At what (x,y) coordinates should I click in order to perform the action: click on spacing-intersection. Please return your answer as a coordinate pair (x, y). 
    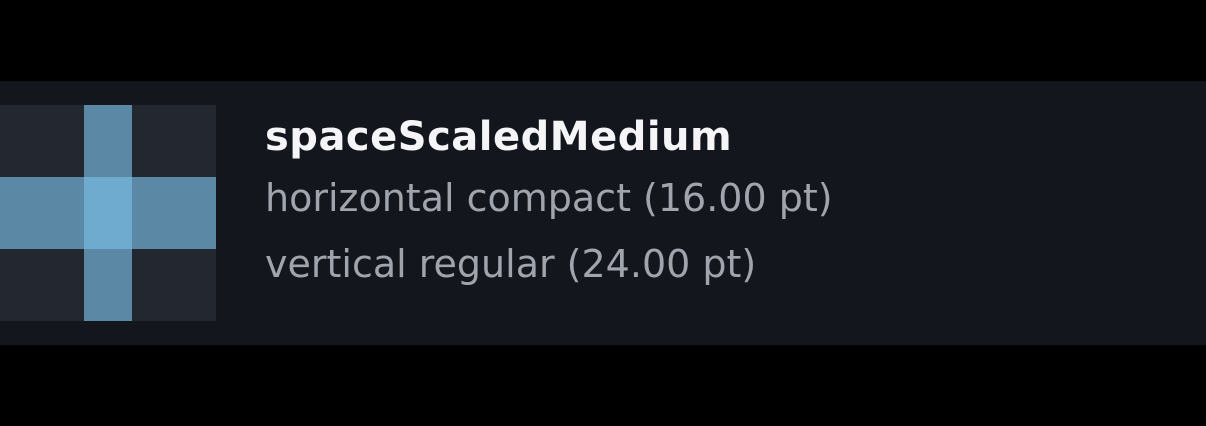
    Looking at the image, I should click on (108, 213).